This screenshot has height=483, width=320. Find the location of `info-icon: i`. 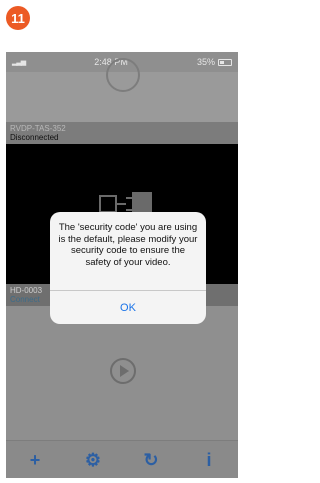

info-icon: i is located at coordinates (209, 459).